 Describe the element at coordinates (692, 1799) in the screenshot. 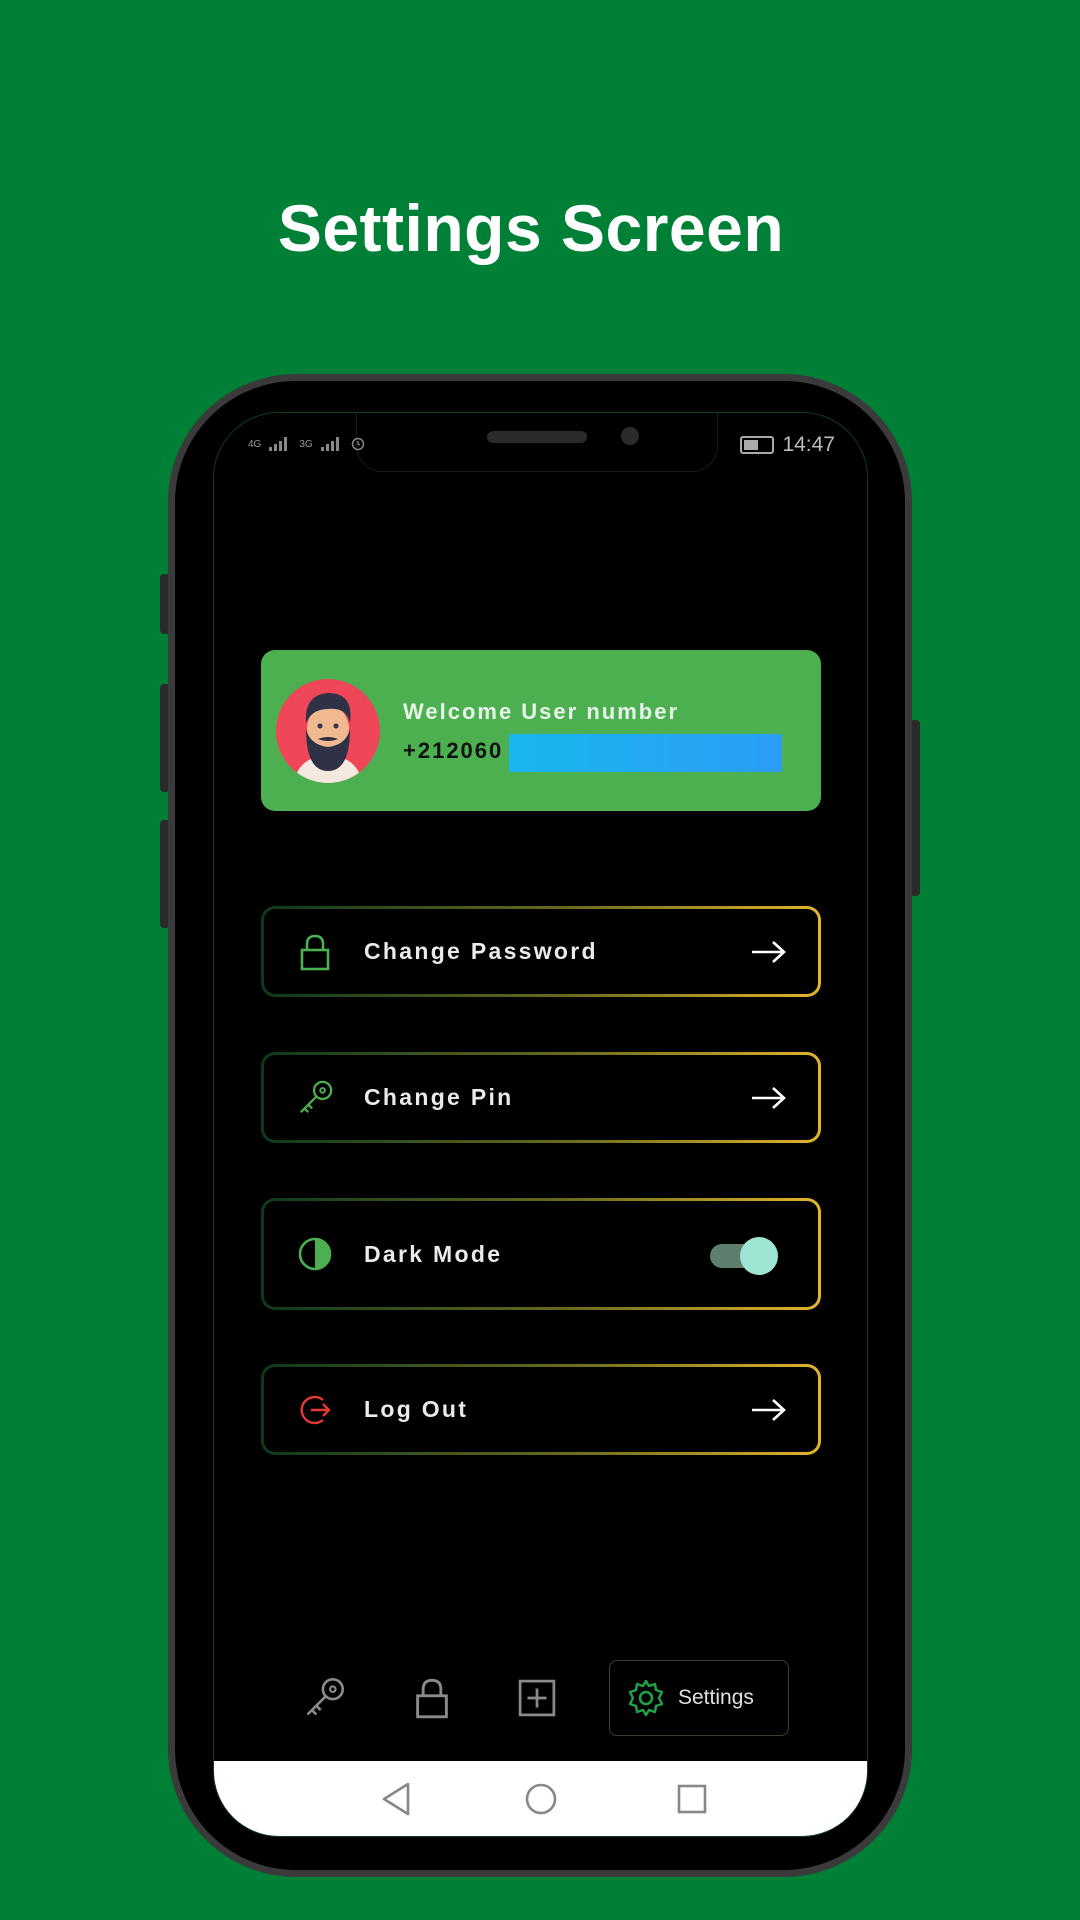

I see `recents-nav-icon` at that location.